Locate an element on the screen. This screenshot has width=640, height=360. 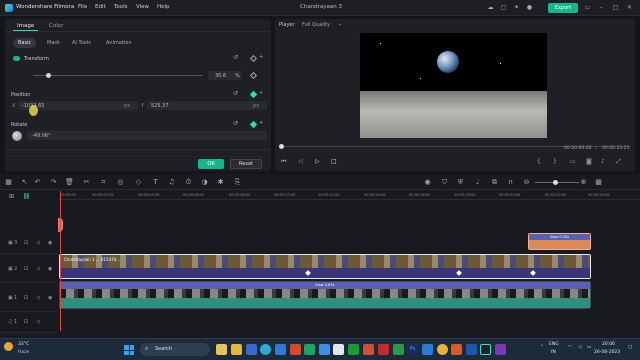
mark-out-icon: } is located at coordinates (555, 161).